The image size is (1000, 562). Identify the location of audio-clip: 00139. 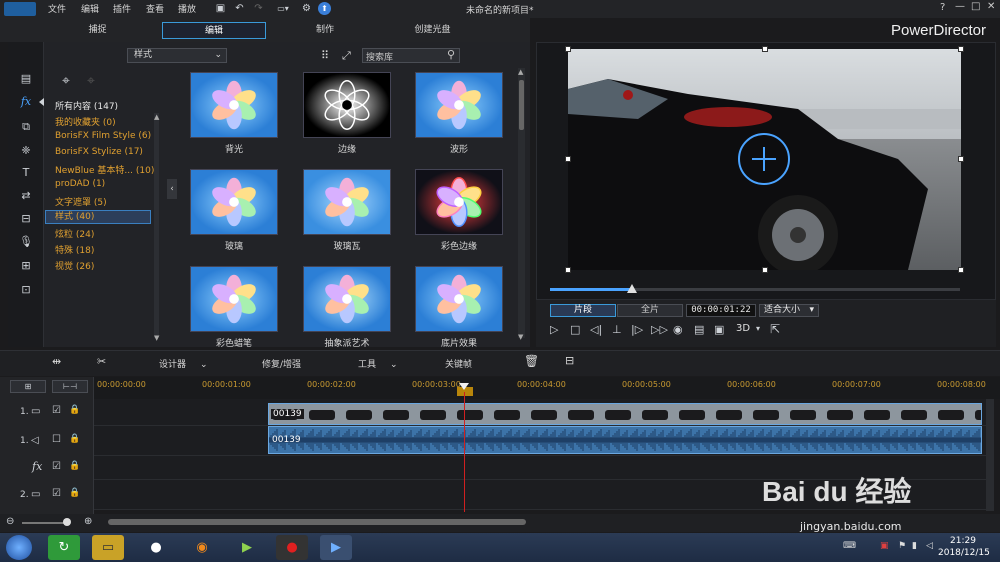
(625, 440).